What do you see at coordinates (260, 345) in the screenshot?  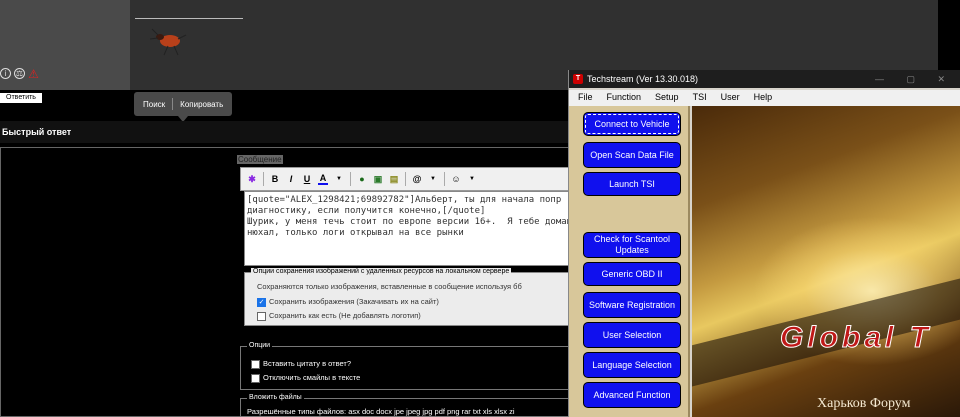 I see `options-legend: Опции` at bounding box center [260, 345].